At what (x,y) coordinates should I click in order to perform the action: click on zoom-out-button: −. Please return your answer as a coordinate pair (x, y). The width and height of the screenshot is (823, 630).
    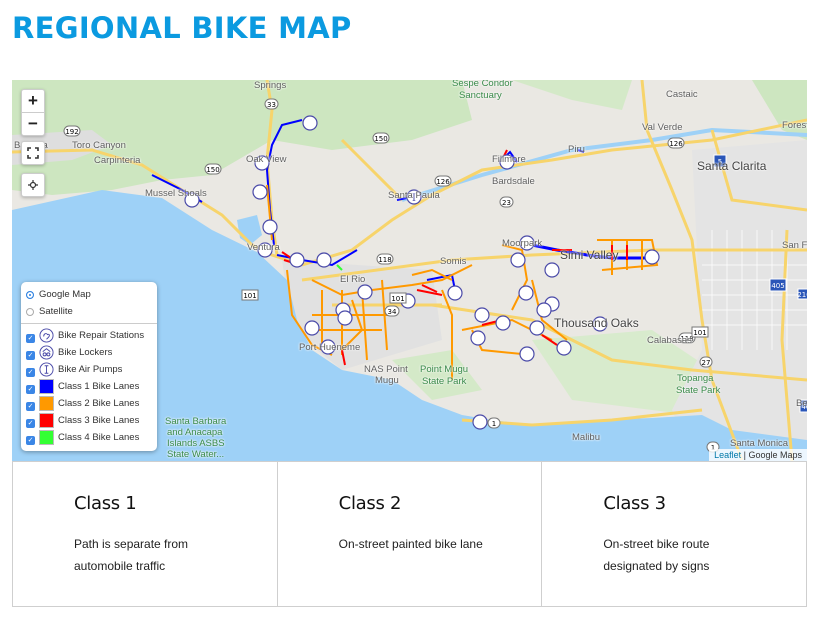
    Looking at the image, I should click on (33, 124).